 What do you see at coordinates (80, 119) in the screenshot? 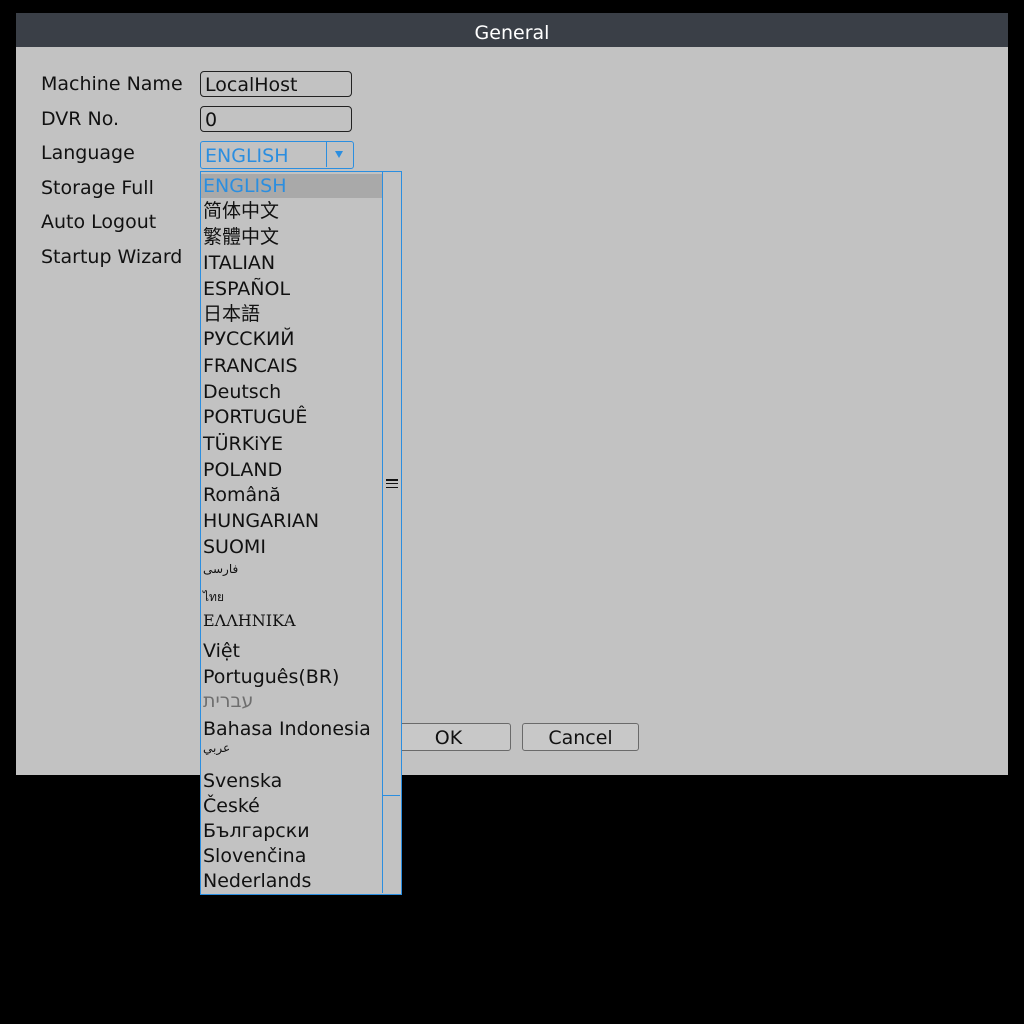
I see `dvr-no-label: DVR No.` at bounding box center [80, 119].